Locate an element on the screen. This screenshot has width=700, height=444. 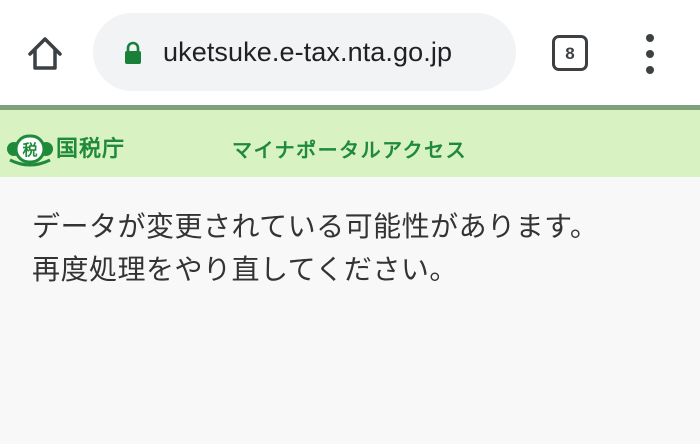
tab-switcher-button: 8 is located at coordinates (570, 53).